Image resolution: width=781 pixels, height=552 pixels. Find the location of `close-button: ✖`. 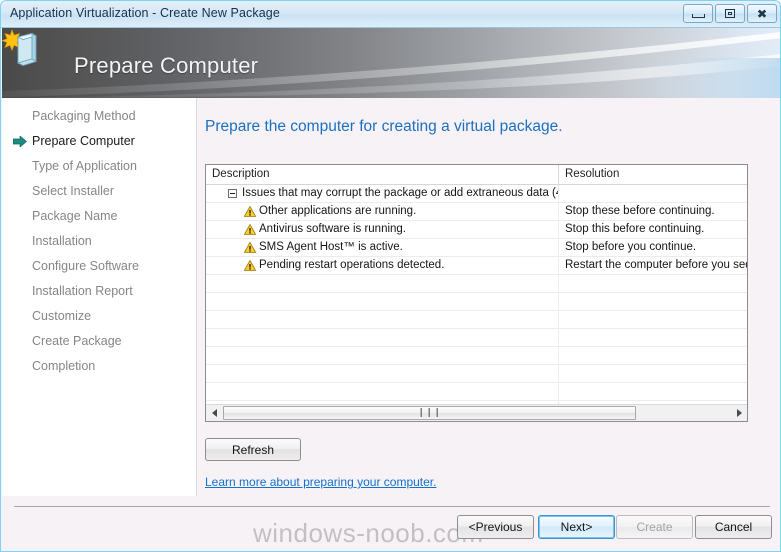

close-button: ✖ is located at coordinates (762, 13).